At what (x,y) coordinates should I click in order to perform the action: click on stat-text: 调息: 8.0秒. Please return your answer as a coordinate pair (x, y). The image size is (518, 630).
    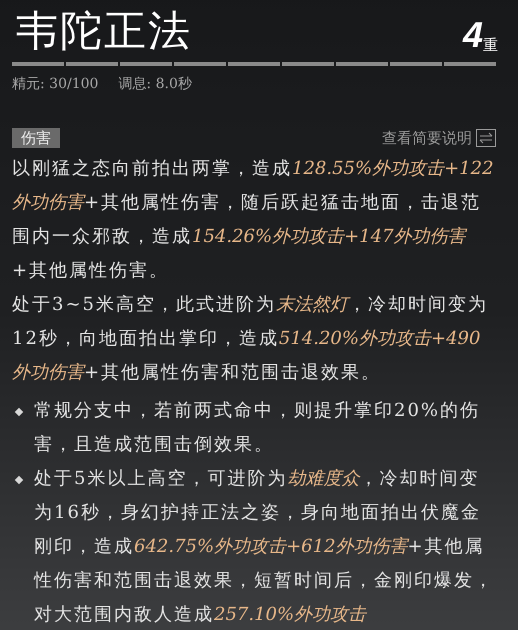
    Looking at the image, I should click on (155, 84).